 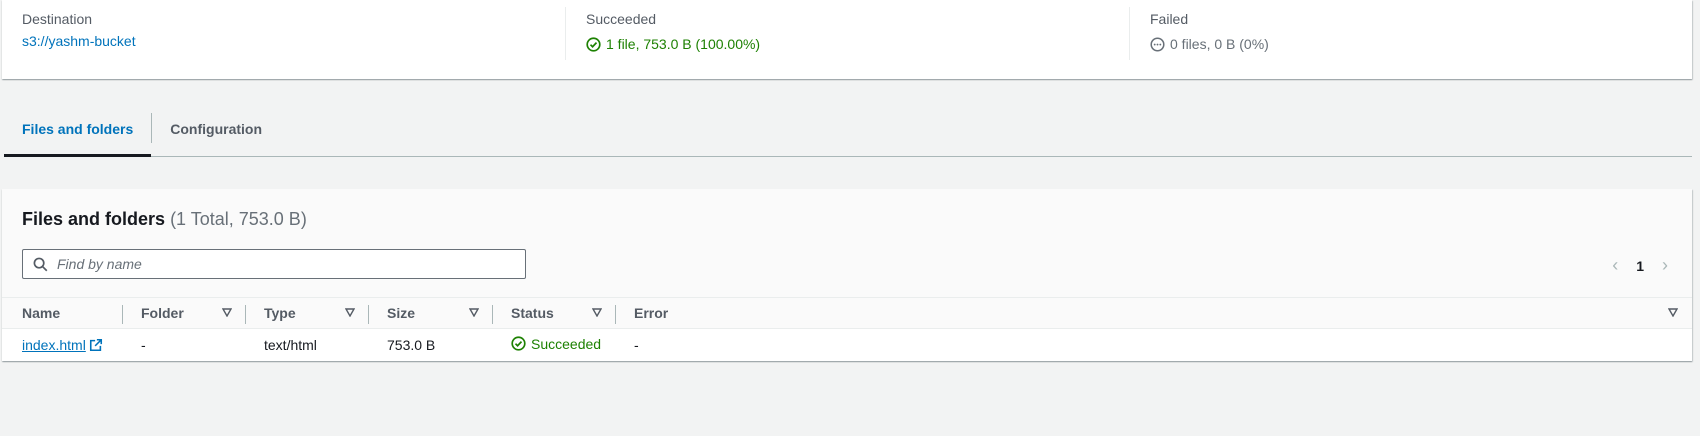 What do you see at coordinates (216, 133) in the screenshot?
I see `tab-configuration: Configuration` at bounding box center [216, 133].